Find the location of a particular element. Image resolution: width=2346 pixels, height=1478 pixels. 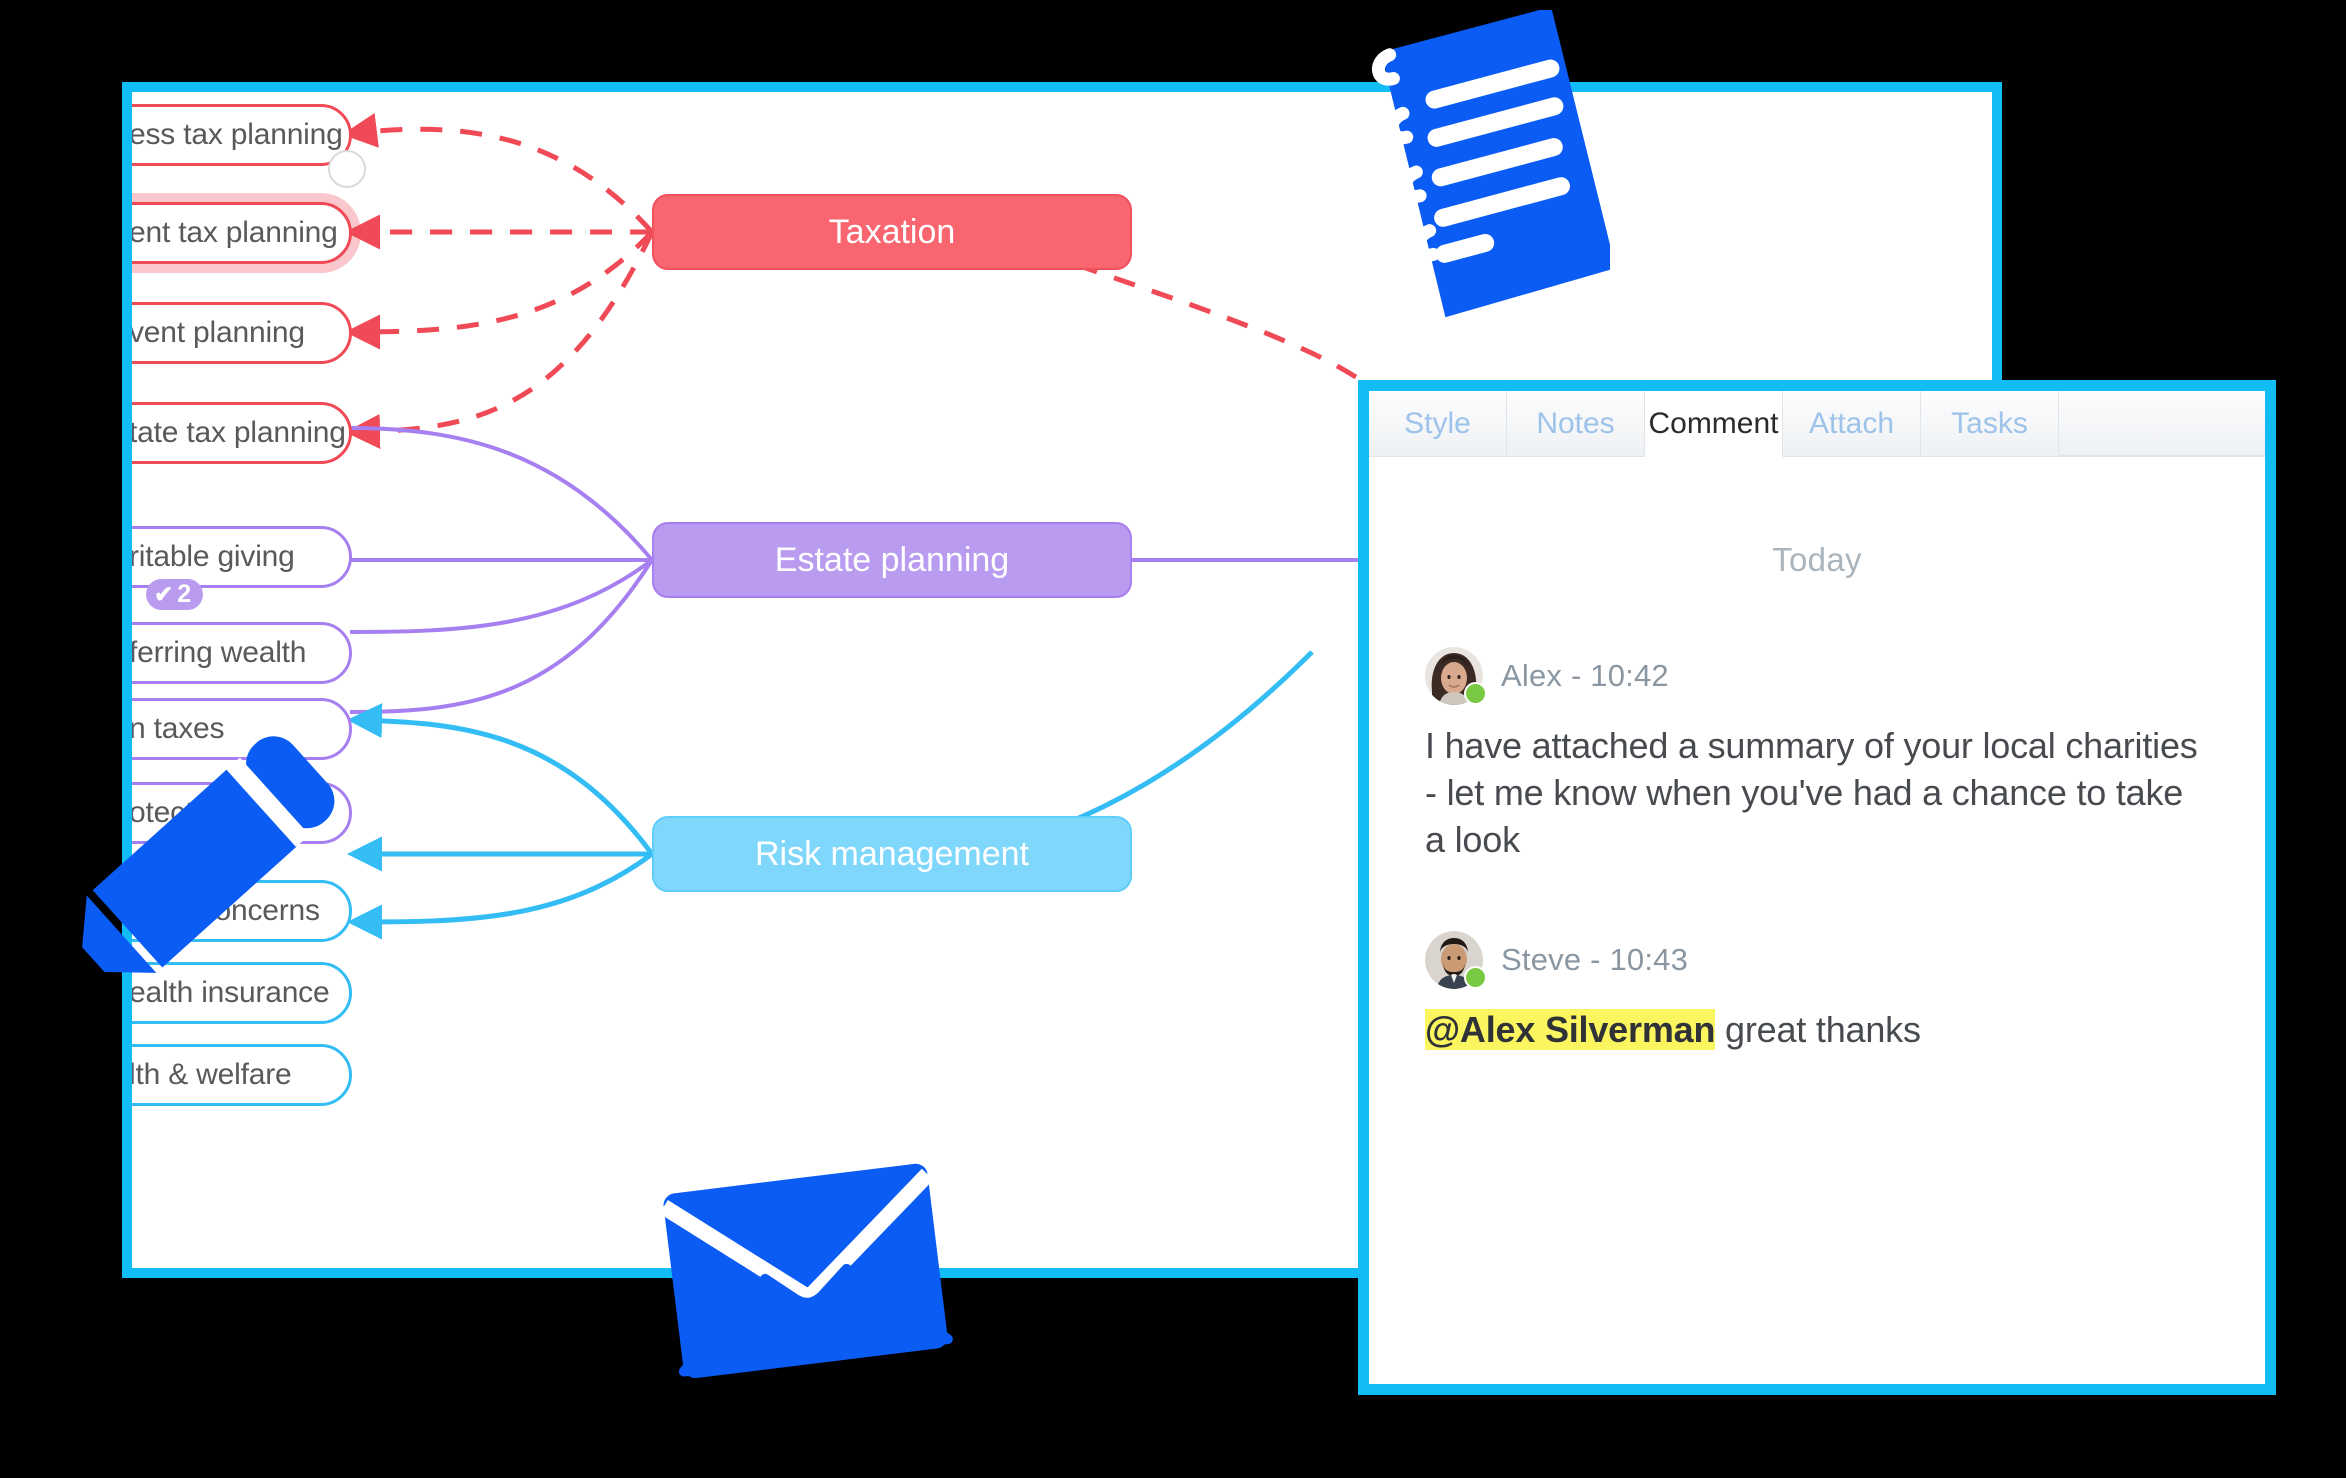

mindmap-central-taxation: Taxation is located at coordinates (892, 232).